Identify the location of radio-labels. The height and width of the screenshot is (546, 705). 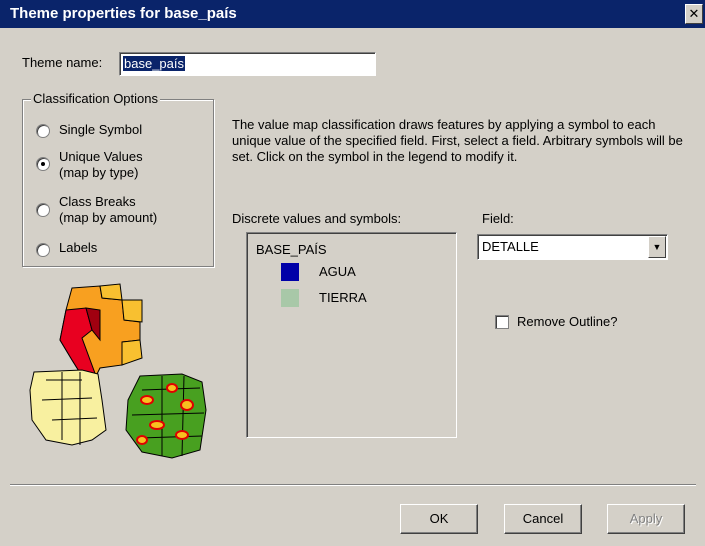
(43, 250).